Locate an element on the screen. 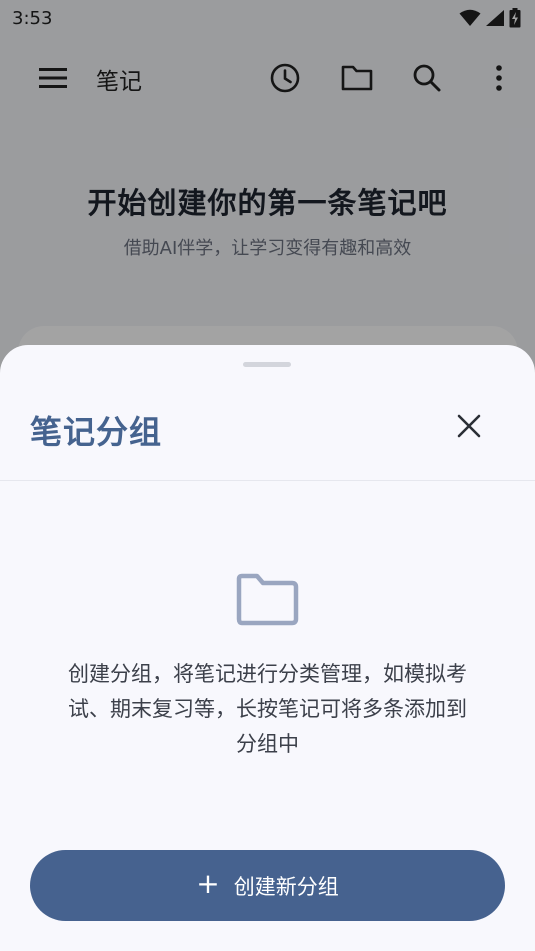 This screenshot has width=535, height=951. sheet-divider is located at coordinates (267, 480).